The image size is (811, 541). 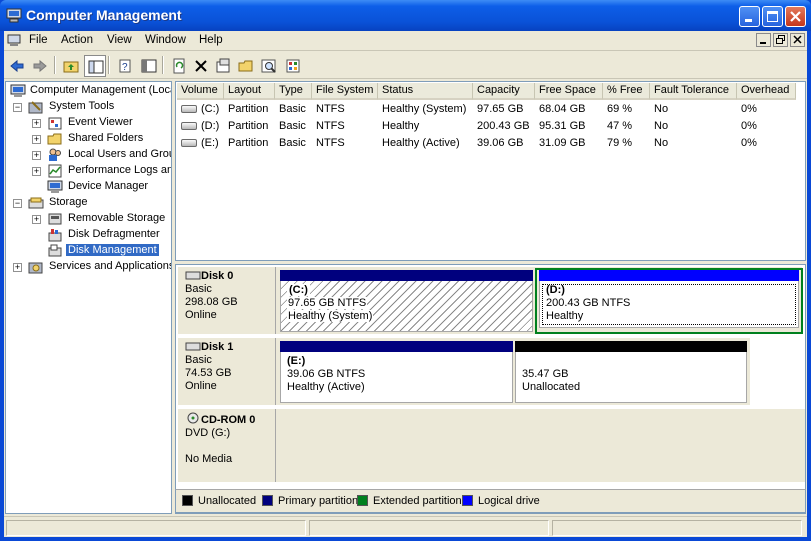 What do you see at coordinates (77, 40) in the screenshot?
I see `menu-action: Action` at bounding box center [77, 40].